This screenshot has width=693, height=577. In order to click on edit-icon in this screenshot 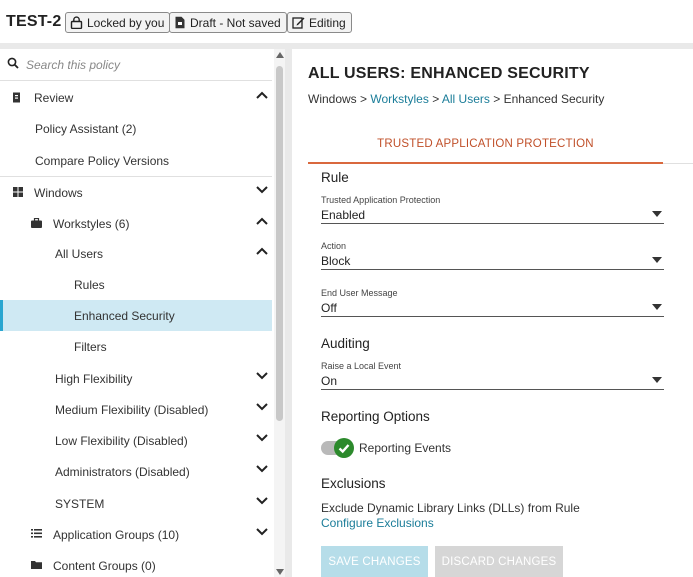, I will do `click(298, 23)`.